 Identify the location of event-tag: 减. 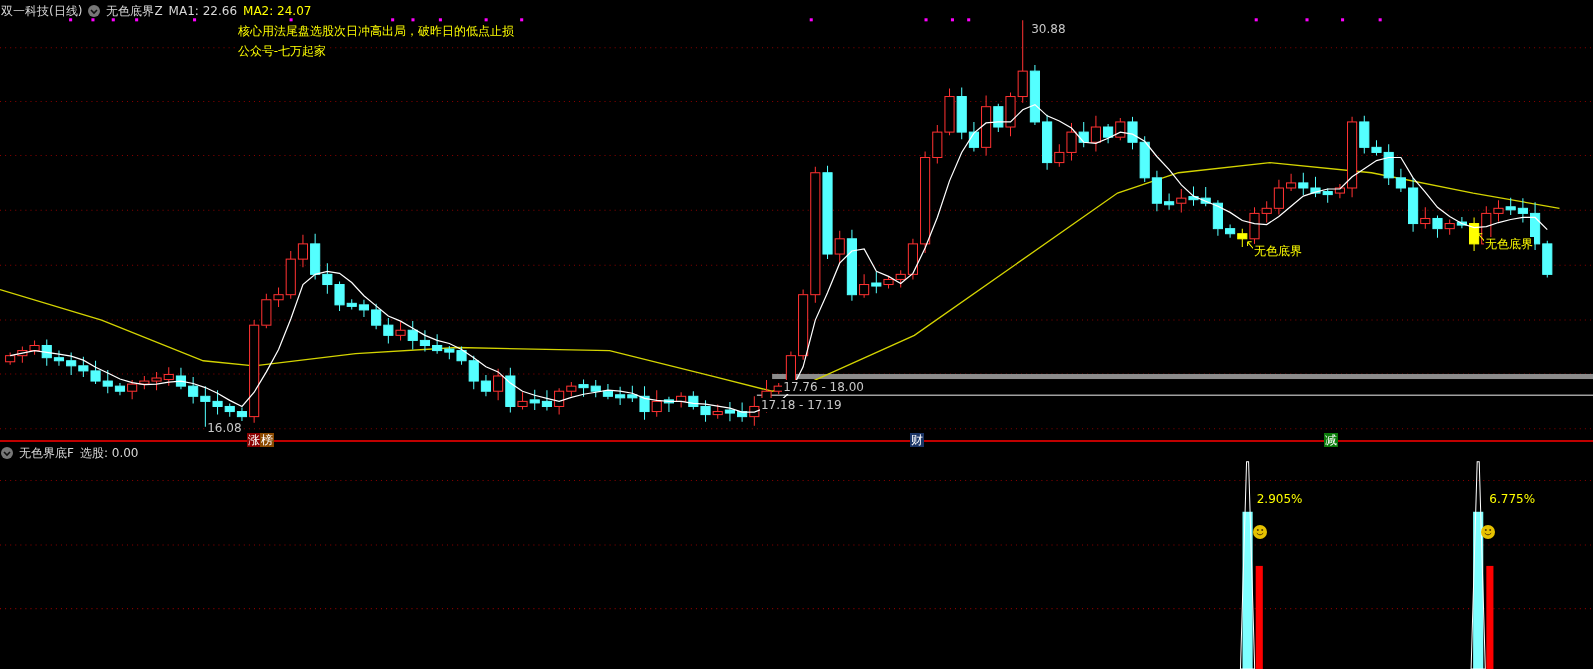
(1330, 439).